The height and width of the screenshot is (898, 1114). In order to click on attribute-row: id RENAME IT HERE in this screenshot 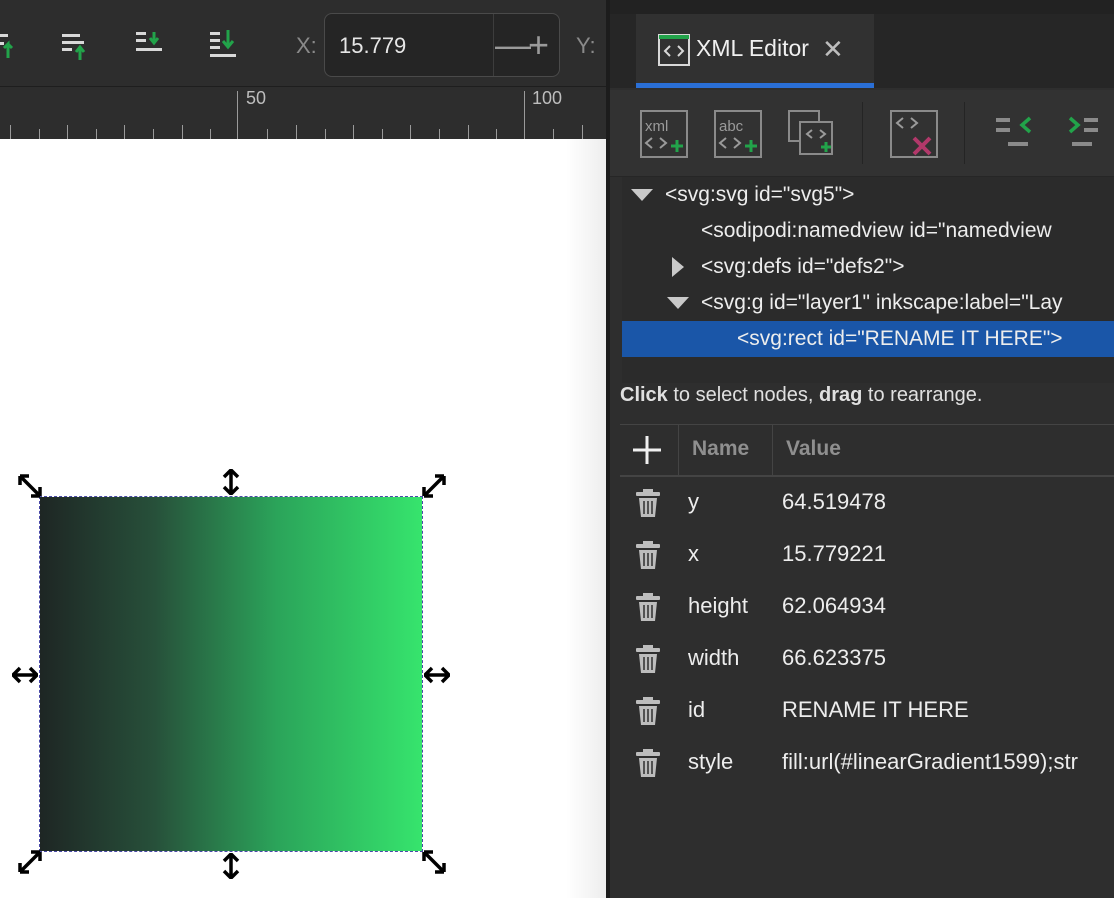, I will do `click(867, 710)`.